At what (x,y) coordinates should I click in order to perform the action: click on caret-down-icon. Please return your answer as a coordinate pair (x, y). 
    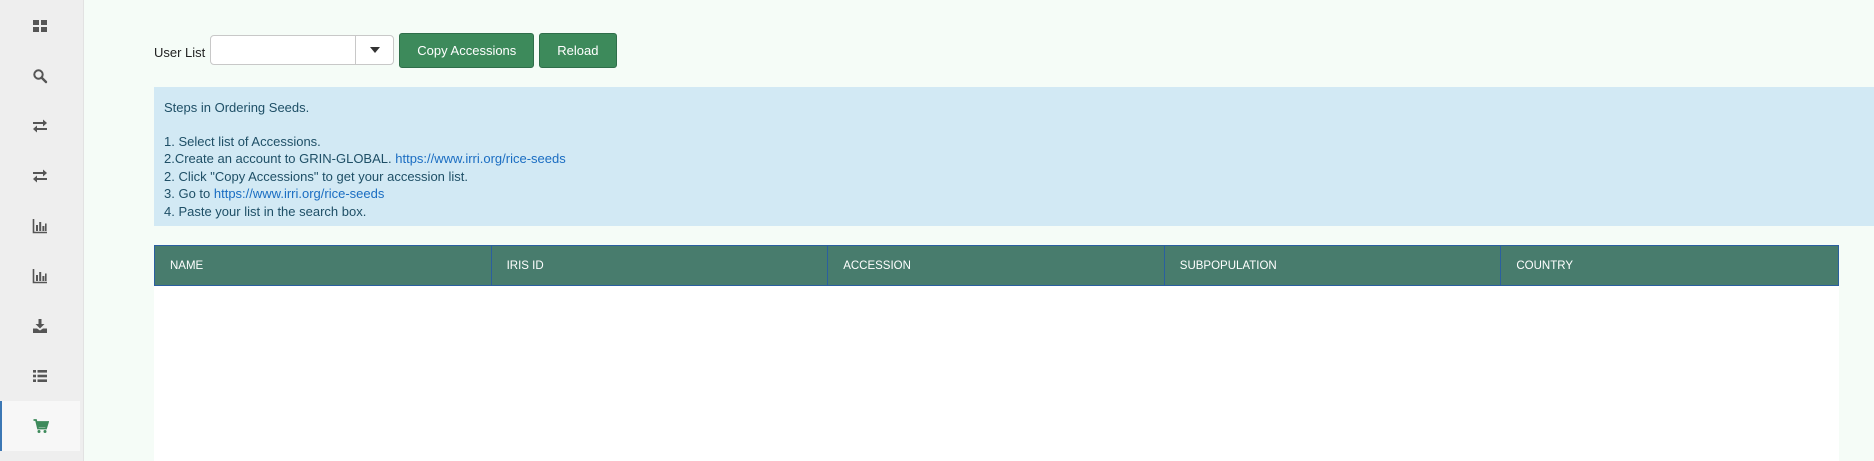
    Looking at the image, I should click on (374, 50).